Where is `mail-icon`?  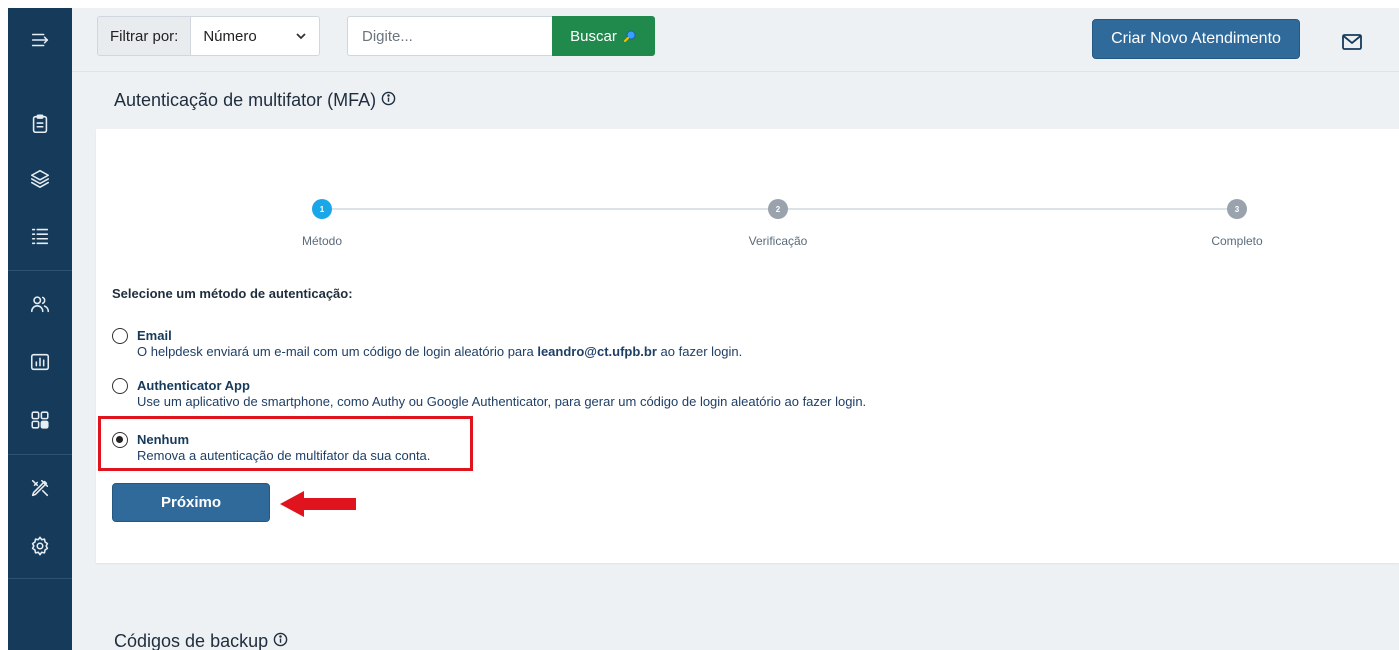 mail-icon is located at coordinates (1352, 42).